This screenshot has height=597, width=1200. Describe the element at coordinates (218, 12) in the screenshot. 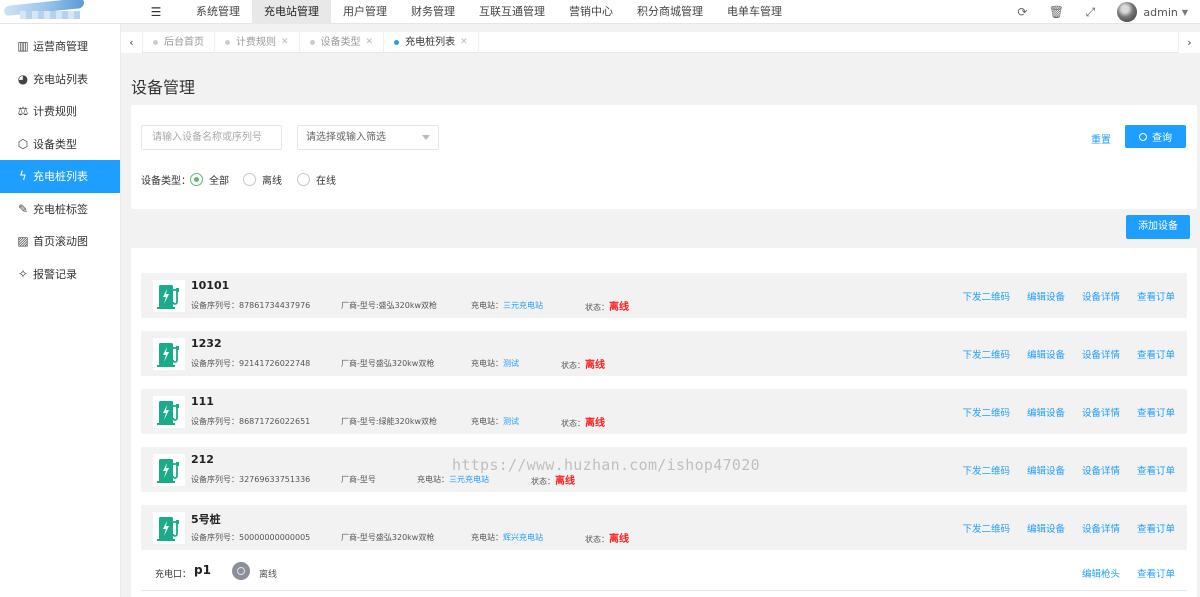

I see `nav-system: 系统管理` at that location.